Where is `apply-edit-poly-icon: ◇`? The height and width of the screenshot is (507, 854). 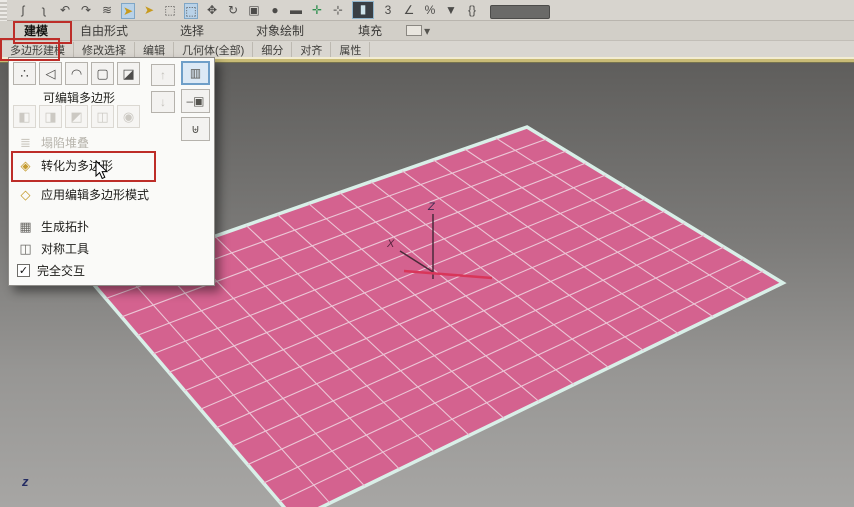 apply-edit-poly-icon: ◇ is located at coordinates (25, 194).